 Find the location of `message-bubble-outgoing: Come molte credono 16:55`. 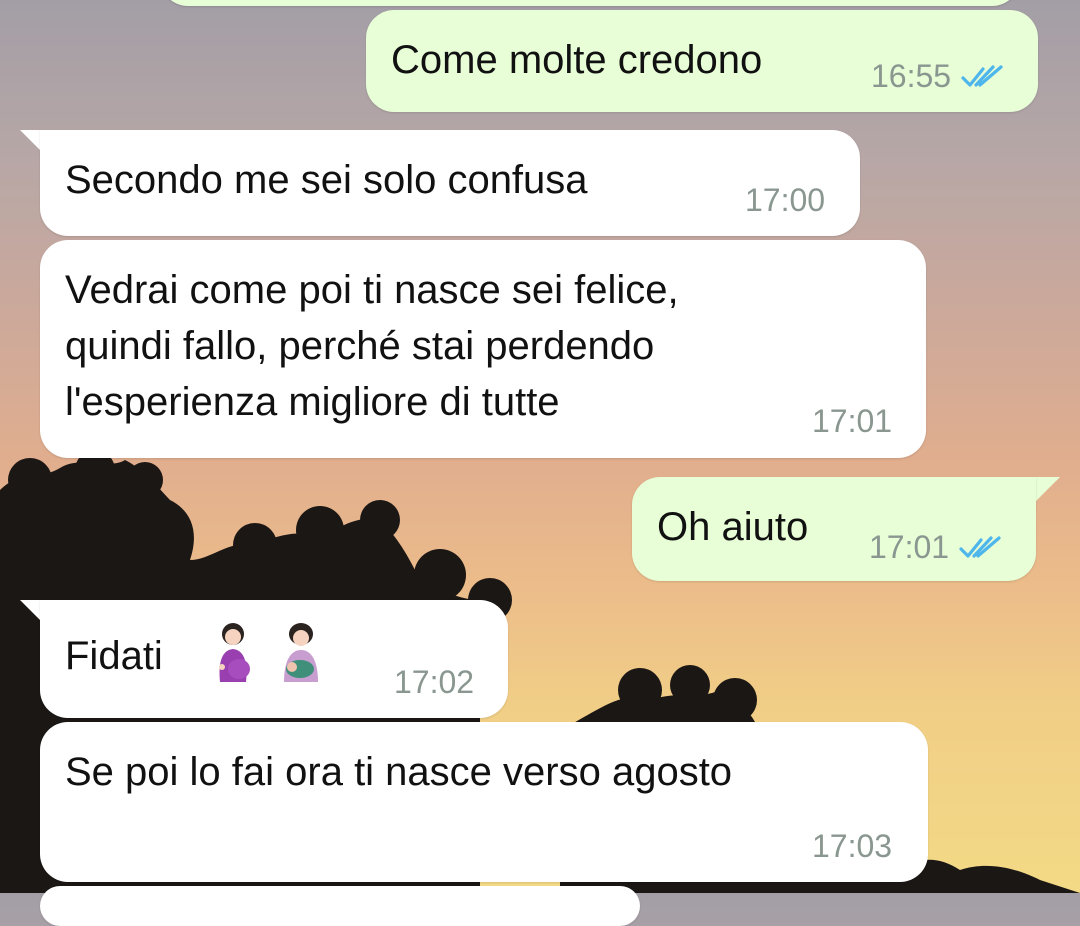

message-bubble-outgoing: Come molte credono 16:55 is located at coordinates (702, 61).